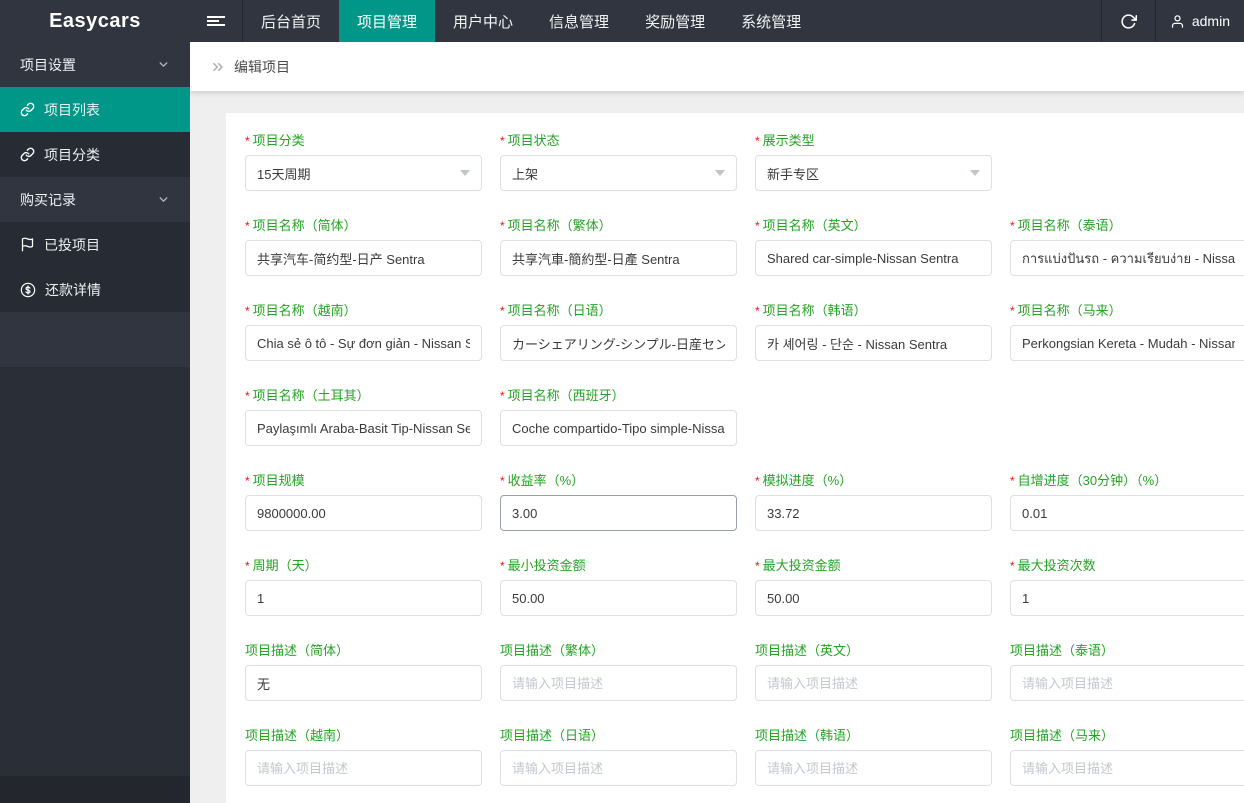 This screenshot has width=1244, height=803. I want to click on field-label-simulated-progress: * 模拟进度（%）, so click(804, 481).